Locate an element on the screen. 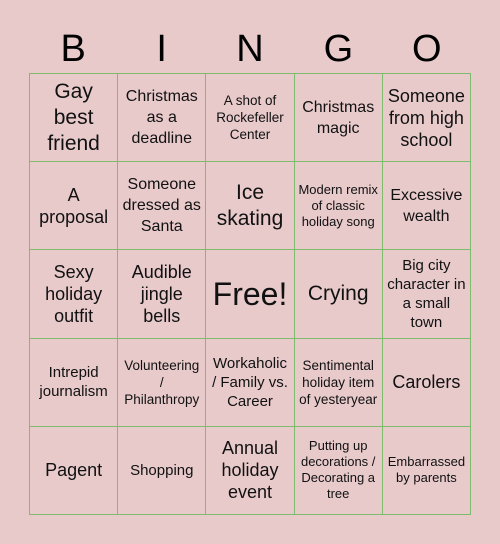 This screenshot has width=500, height=544. bingo-cell: Pagent is located at coordinates (74, 470).